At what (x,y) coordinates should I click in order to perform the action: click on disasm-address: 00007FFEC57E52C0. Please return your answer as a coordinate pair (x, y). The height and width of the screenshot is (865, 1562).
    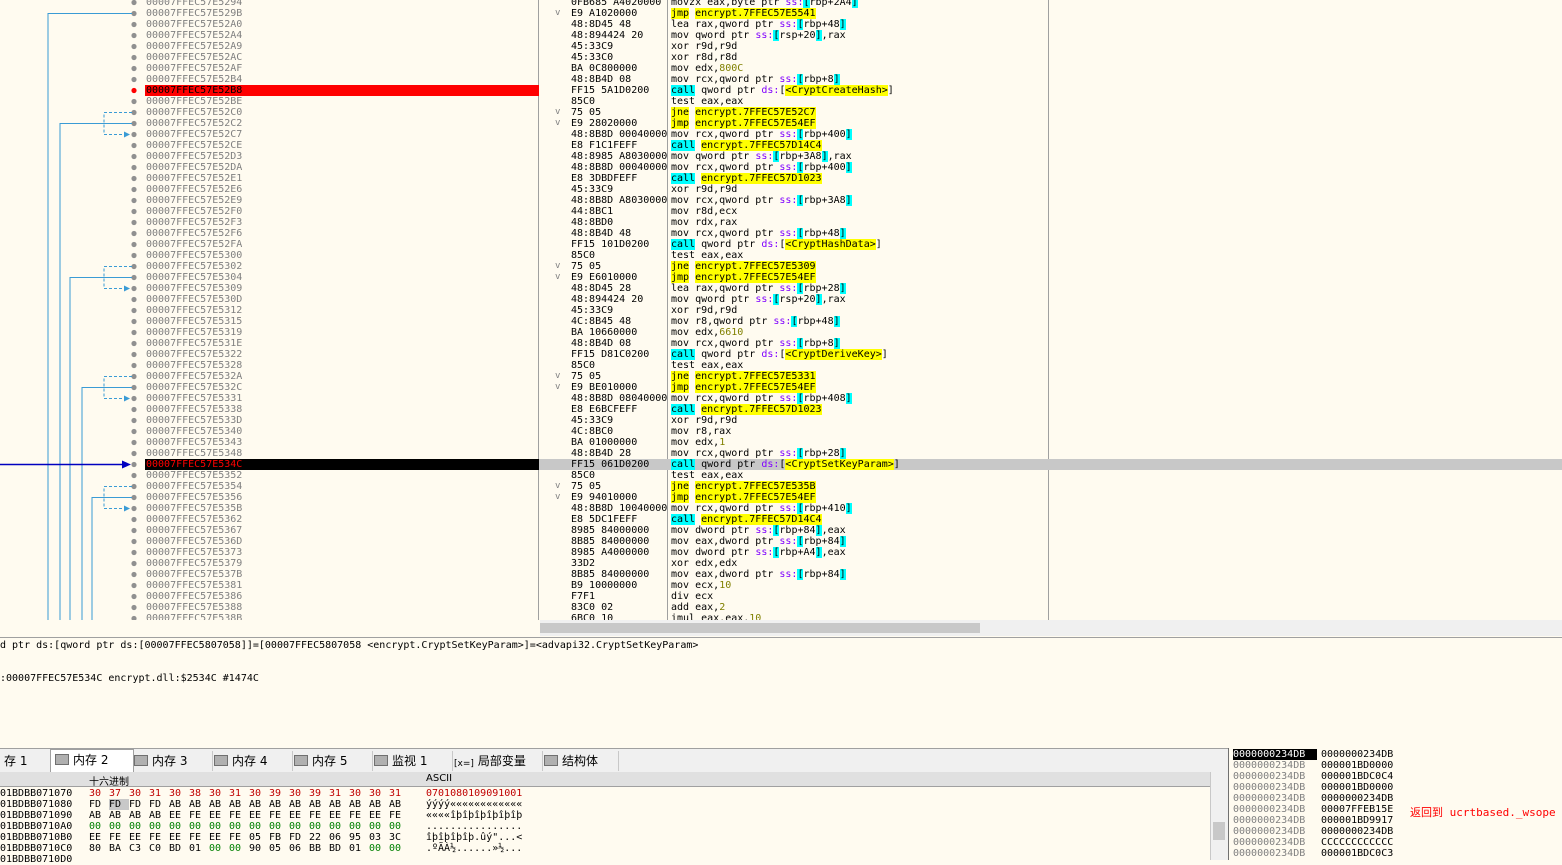
    Looking at the image, I should click on (342, 112).